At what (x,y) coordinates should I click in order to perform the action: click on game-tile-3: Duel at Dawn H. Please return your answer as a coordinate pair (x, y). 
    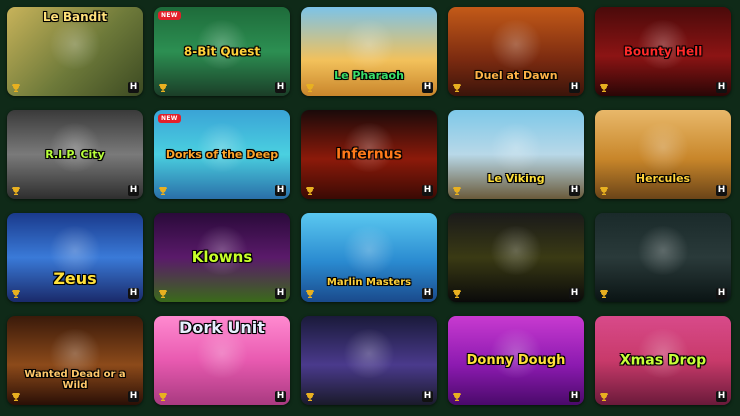
    Looking at the image, I should click on (516, 51).